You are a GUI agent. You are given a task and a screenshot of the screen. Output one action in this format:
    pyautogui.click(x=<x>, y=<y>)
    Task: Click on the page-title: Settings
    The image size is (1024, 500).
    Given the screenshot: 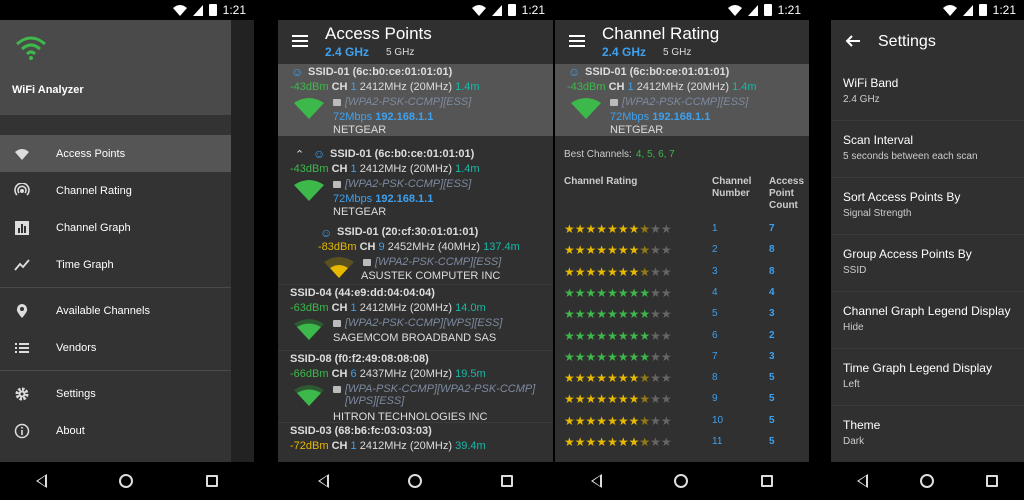 What is the action you would take?
    pyautogui.click(x=907, y=41)
    